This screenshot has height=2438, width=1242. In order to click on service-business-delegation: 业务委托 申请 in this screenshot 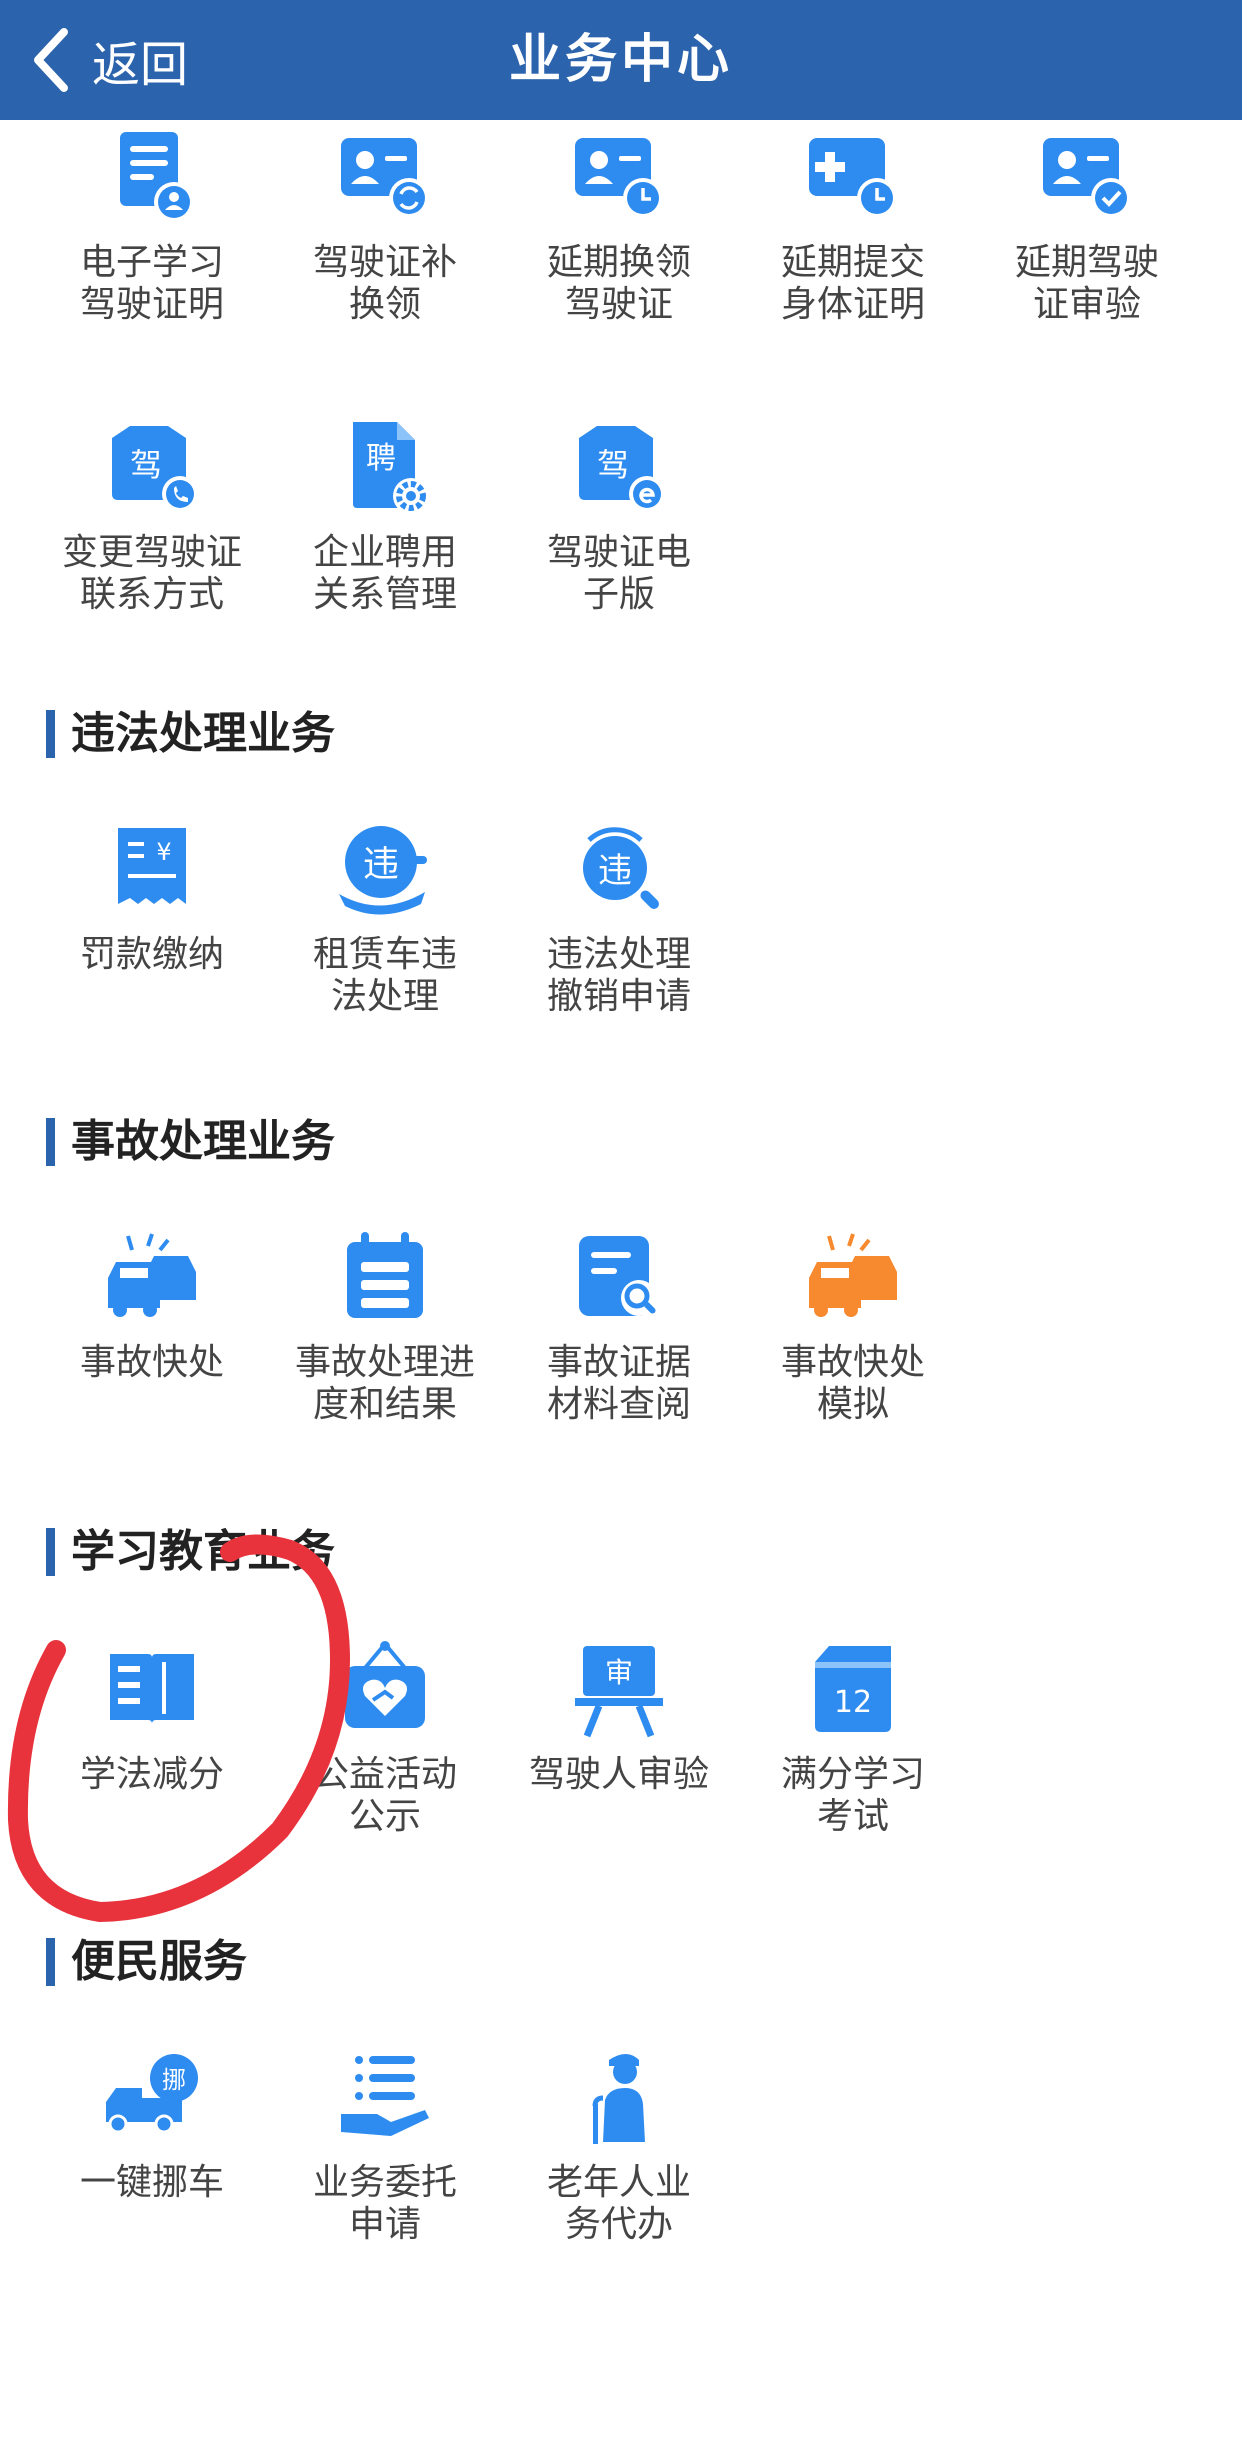, I will do `click(385, 2147)`.